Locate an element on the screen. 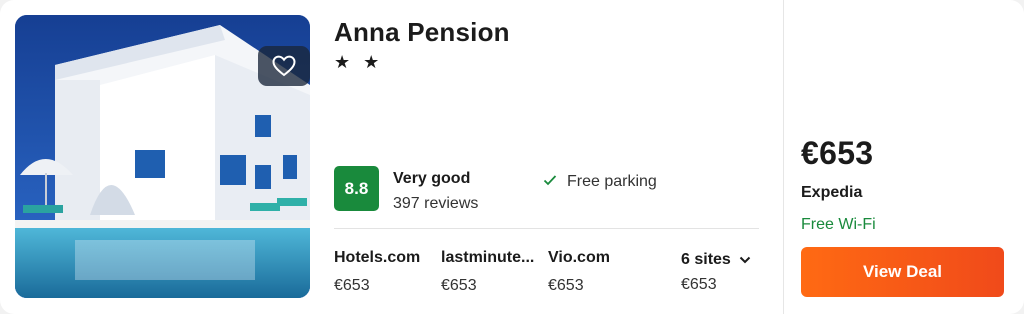 This screenshot has height=314, width=1024. favorite-button is located at coordinates (284, 66).